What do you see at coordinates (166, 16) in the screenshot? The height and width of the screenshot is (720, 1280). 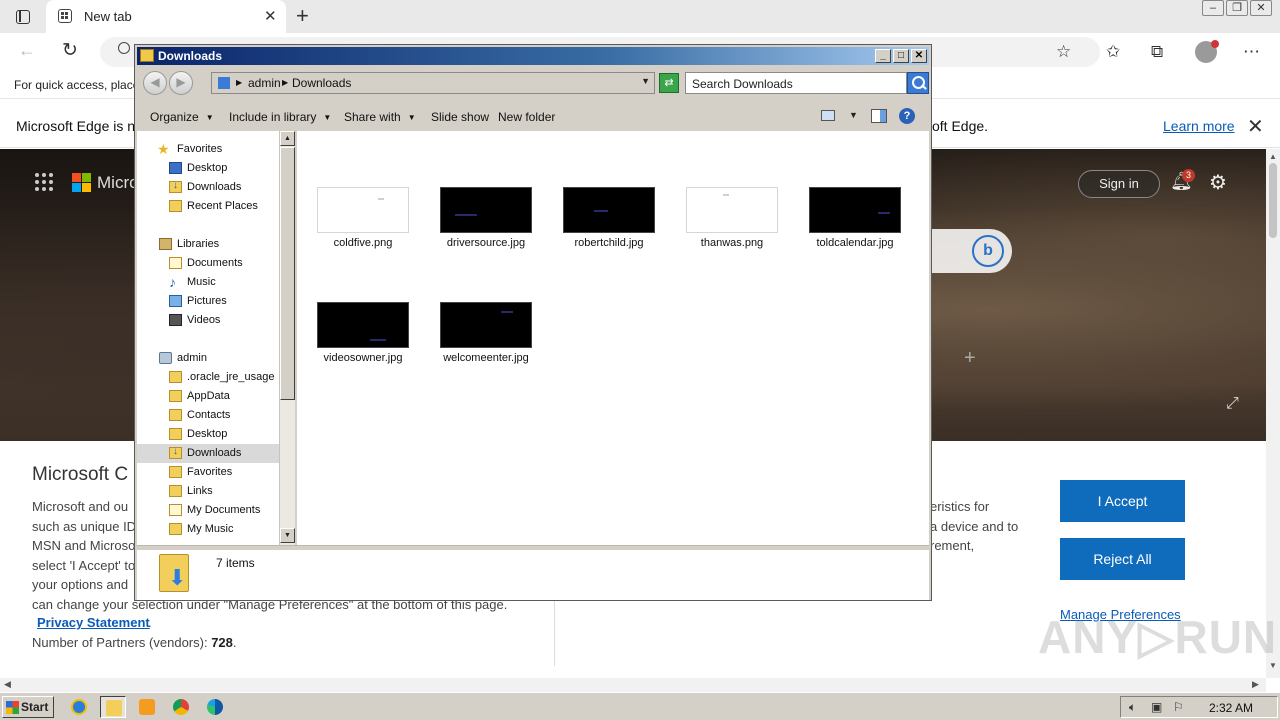 I see `tab-new-tab: New tab ✕` at bounding box center [166, 16].